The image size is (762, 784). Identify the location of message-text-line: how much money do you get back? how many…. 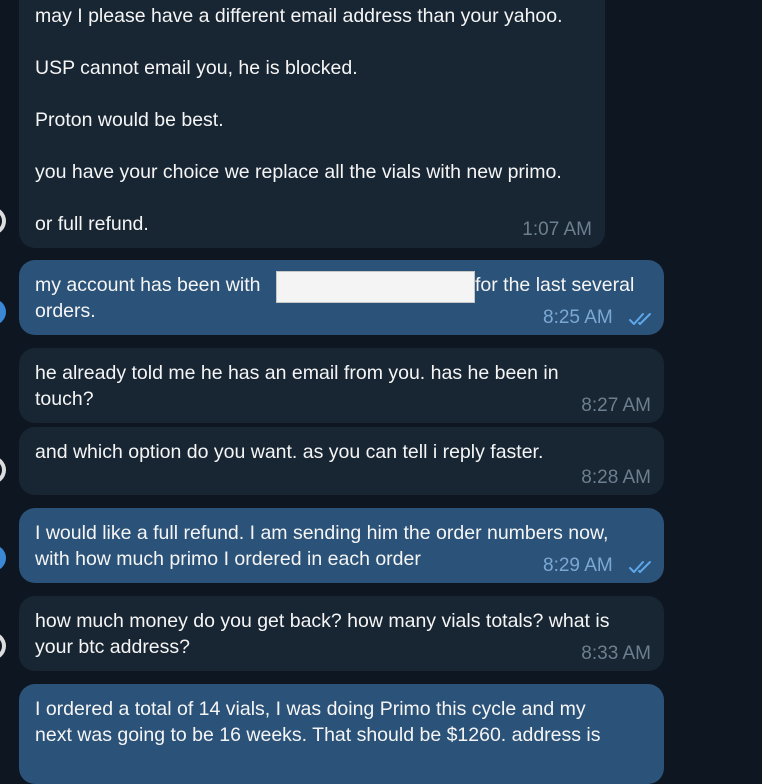
(322, 621).